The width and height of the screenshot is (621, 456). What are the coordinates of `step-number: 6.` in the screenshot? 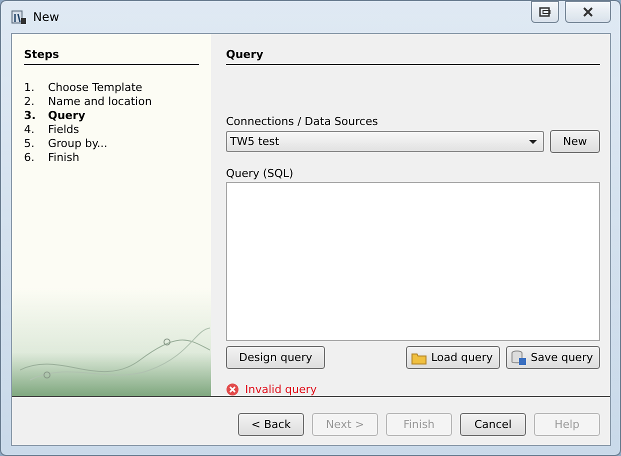 It's located at (30, 158).